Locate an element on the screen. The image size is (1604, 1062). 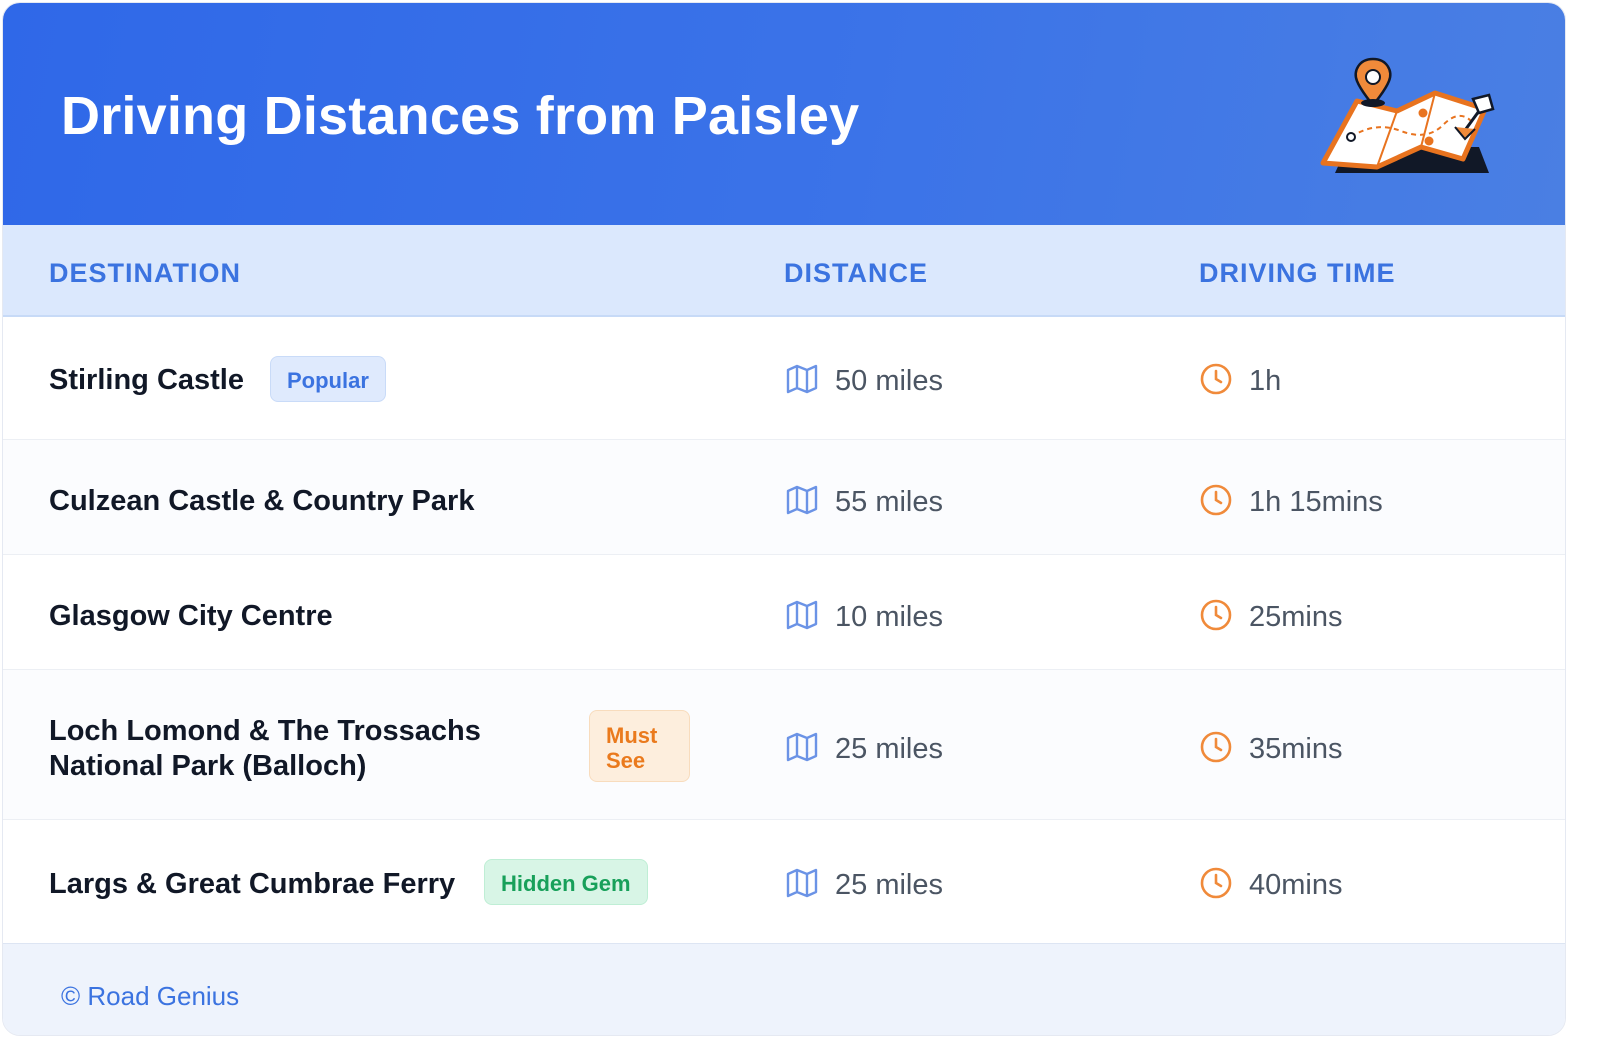
driving-time-value: 35mins is located at coordinates (1296, 749).